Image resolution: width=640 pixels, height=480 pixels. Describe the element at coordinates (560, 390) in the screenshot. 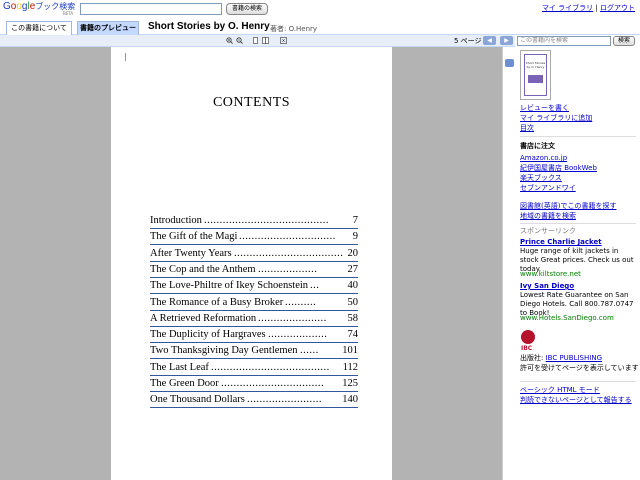

I see `basic-html-link: ベーシック HTML モード` at that location.